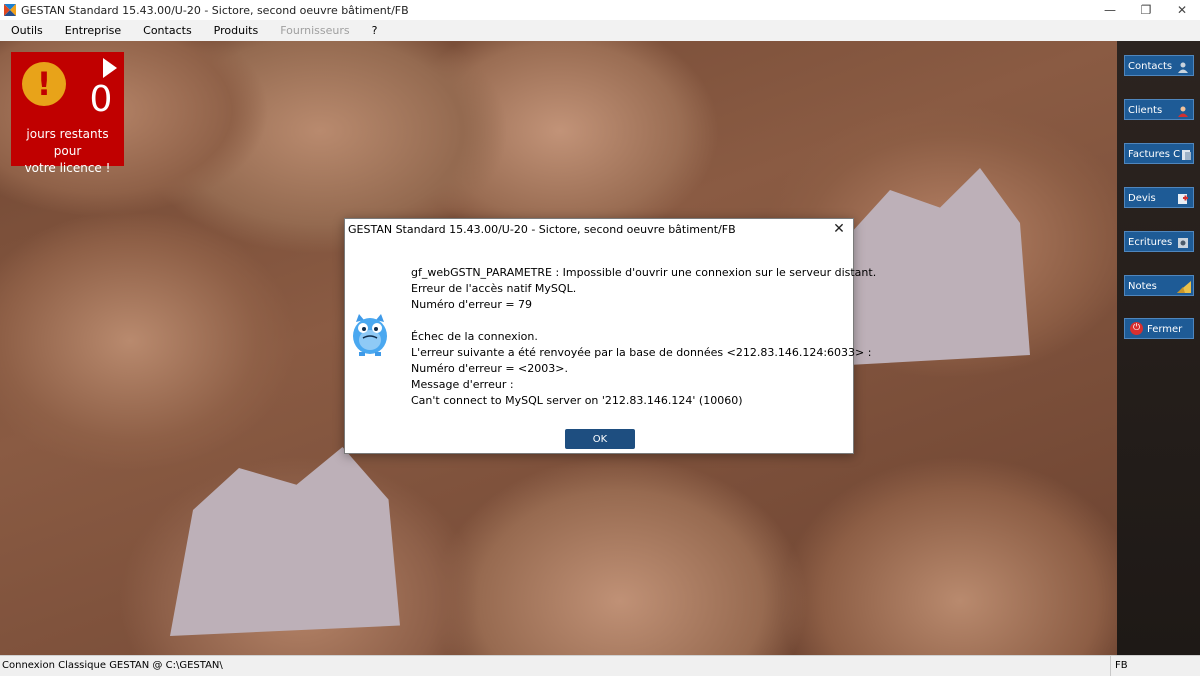 The width and height of the screenshot is (1200, 676). I want to click on error-line: Erreur de l'accès natif MySQL., so click(494, 288).